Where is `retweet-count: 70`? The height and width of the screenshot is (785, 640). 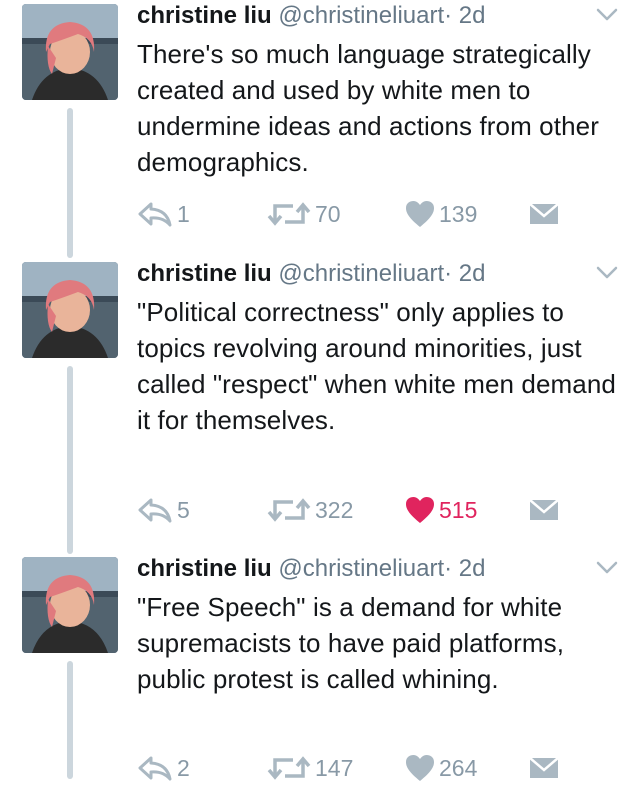 retweet-count: 70 is located at coordinates (328, 213).